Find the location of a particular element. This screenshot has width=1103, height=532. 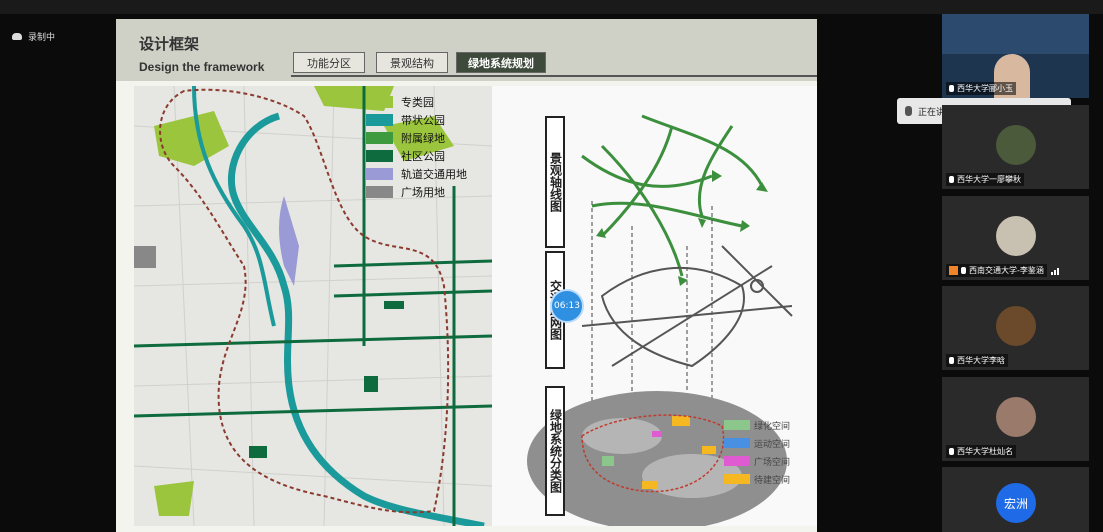

participant-tile: 西华大学李晗 is located at coordinates (1015, 328).